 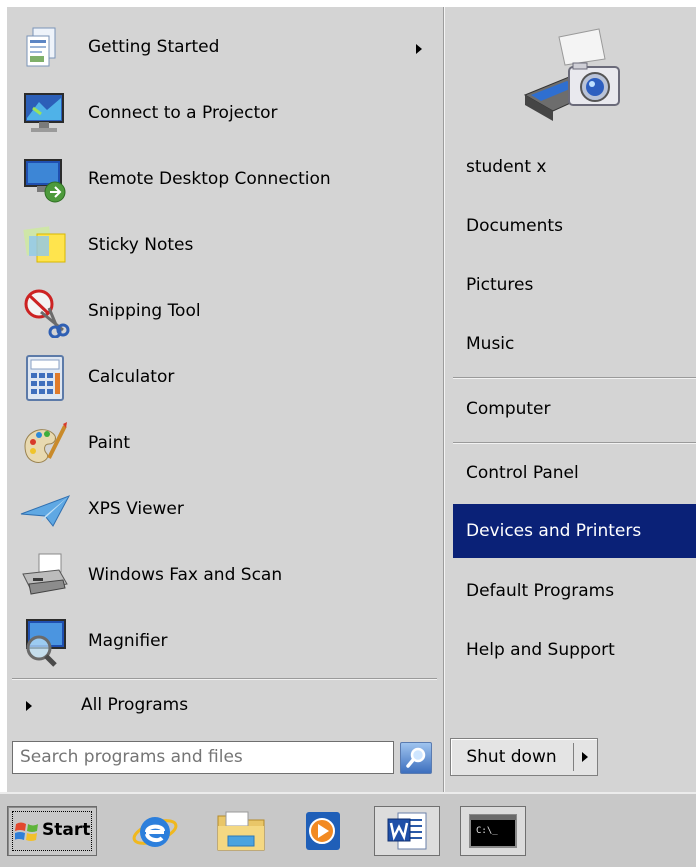 What do you see at coordinates (45, 576) in the screenshot?
I see `fax-scan-icon` at bounding box center [45, 576].